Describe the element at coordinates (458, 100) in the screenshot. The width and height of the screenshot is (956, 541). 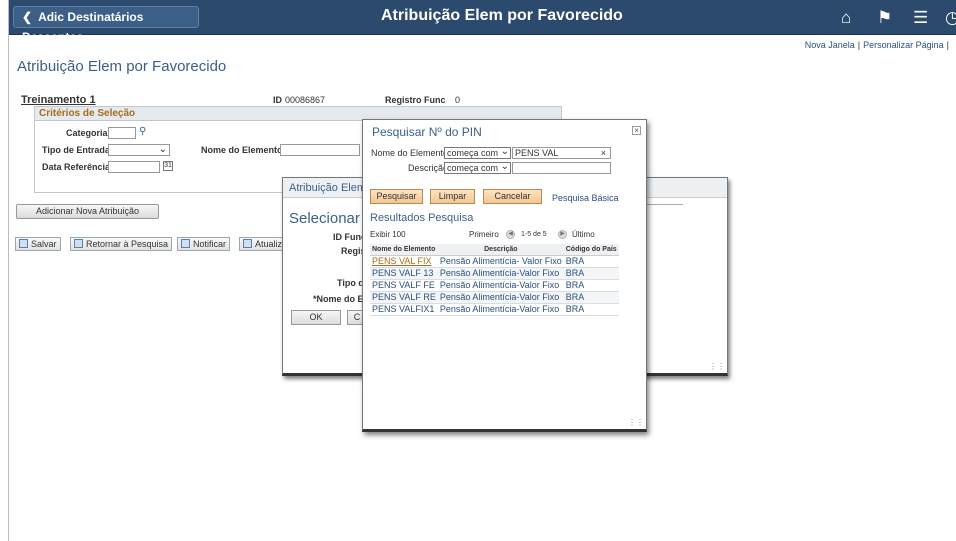
I see `registro-value: 0` at that location.